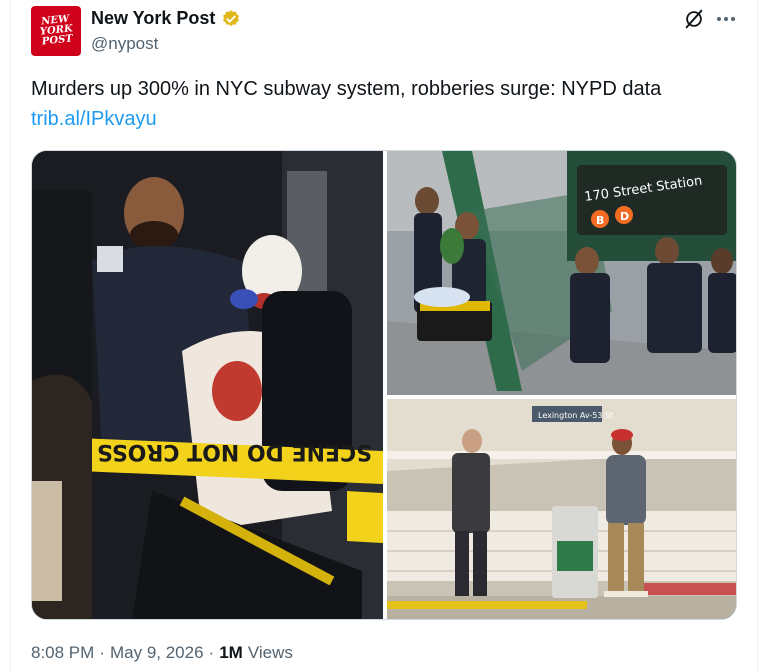 This screenshot has width=782, height=672. What do you see at coordinates (62, 653) in the screenshot?
I see `post-time: 8:08 PM` at bounding box center [62, 653].